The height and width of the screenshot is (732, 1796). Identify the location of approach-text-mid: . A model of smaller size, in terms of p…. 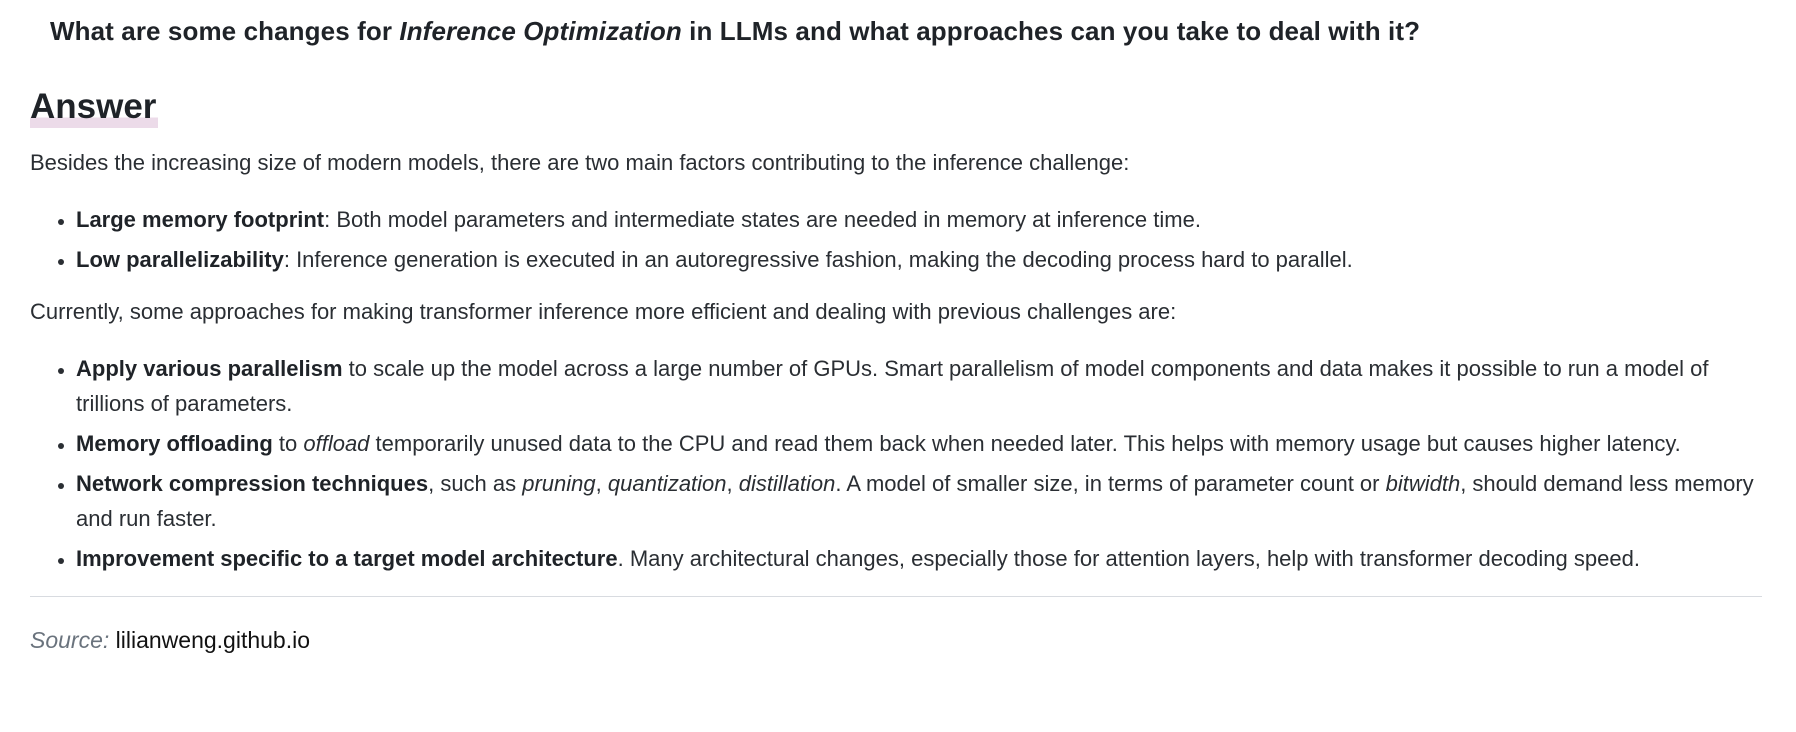
(1110, 483).